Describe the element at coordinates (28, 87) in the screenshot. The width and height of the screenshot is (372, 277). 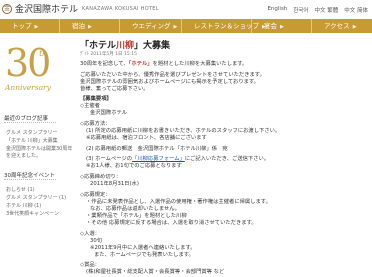
I see `anniversary-word: Anniversary` at that location.